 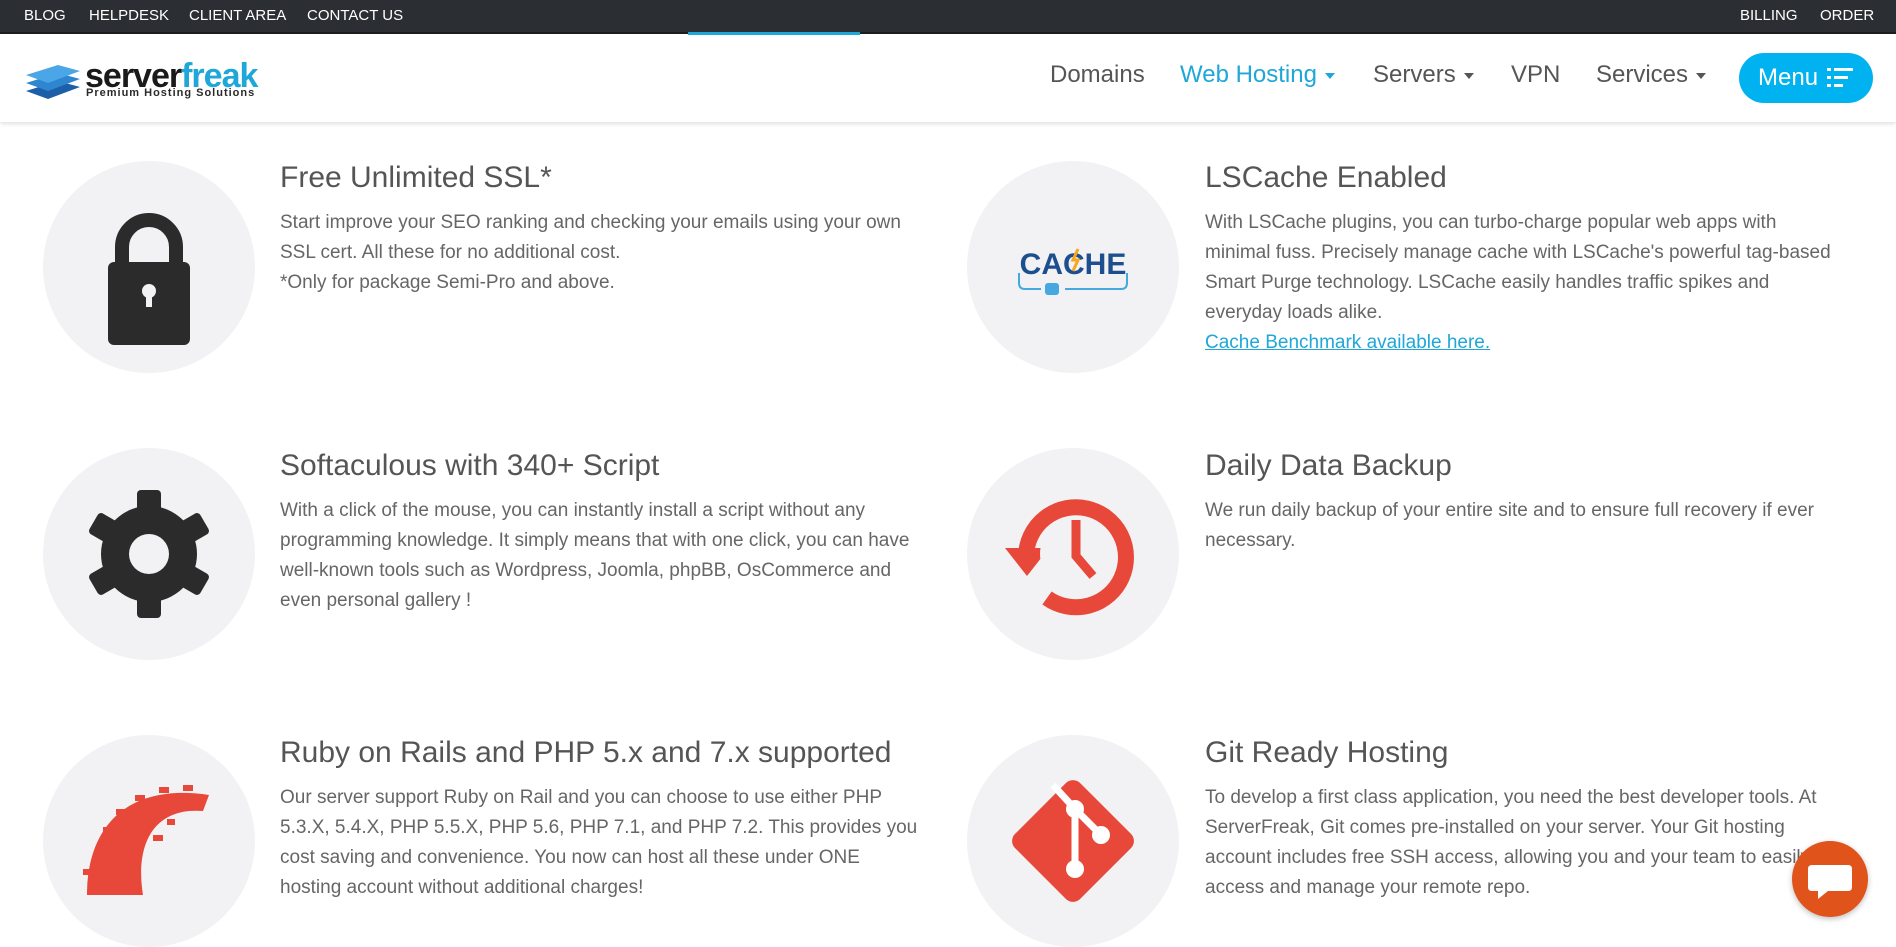 What do you see at coordinates (1257, 75) in the screenshot?
I see `nav-web-hosting: Web Hosting` at bounding box center [1257, 75].